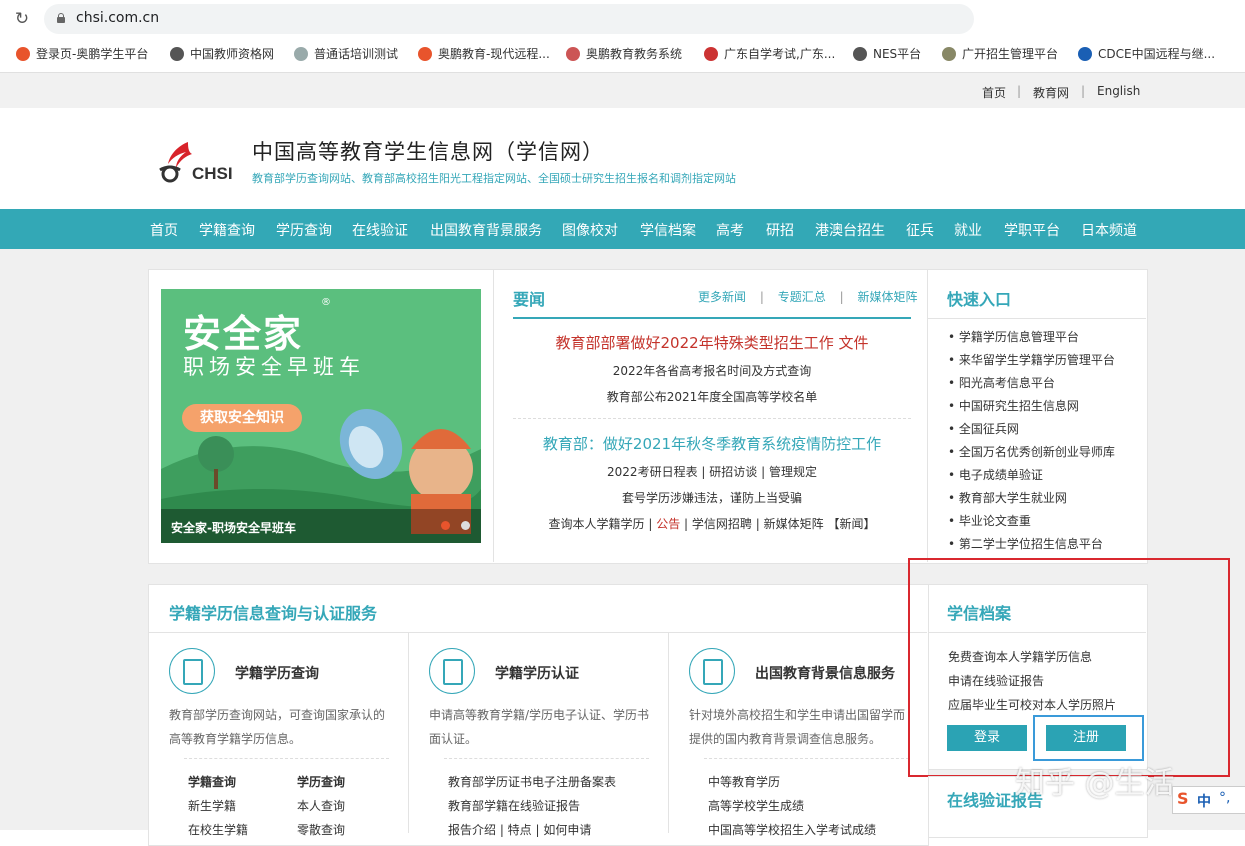 Image resolution: width=1245 pixels, height=846 pixels. Describe the element at coordinates (1109, 230) in the screenshot. I see `nav-item: 日本频道` at that location.